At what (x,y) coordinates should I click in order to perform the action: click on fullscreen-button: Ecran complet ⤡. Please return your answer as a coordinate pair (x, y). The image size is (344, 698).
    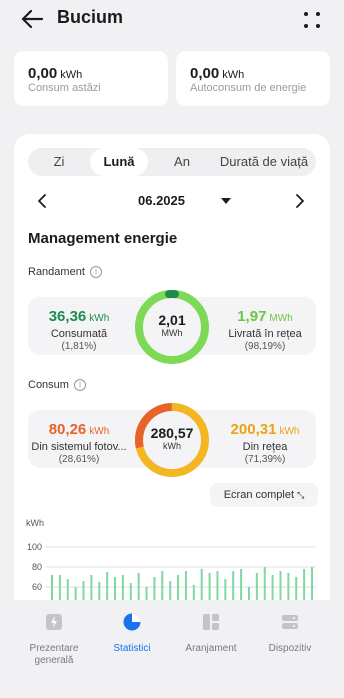
    Looking at the image, I should click on (264, 495).